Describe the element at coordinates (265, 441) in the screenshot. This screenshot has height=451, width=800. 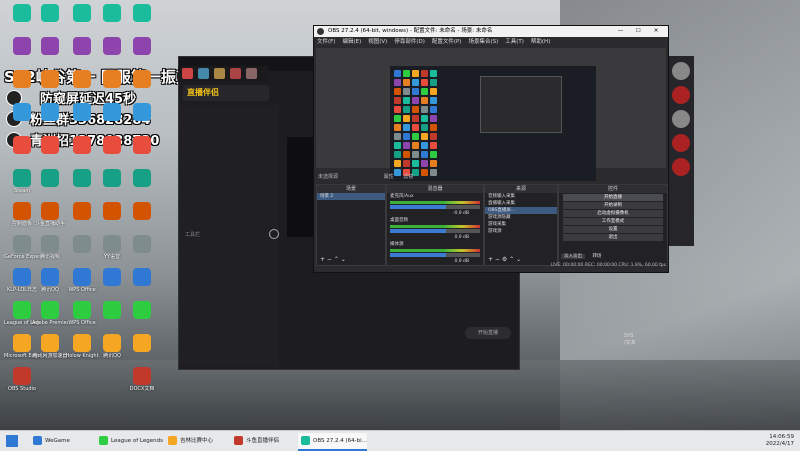
I see `taskbar-item: 斗鱼直播伴侣` at that location.